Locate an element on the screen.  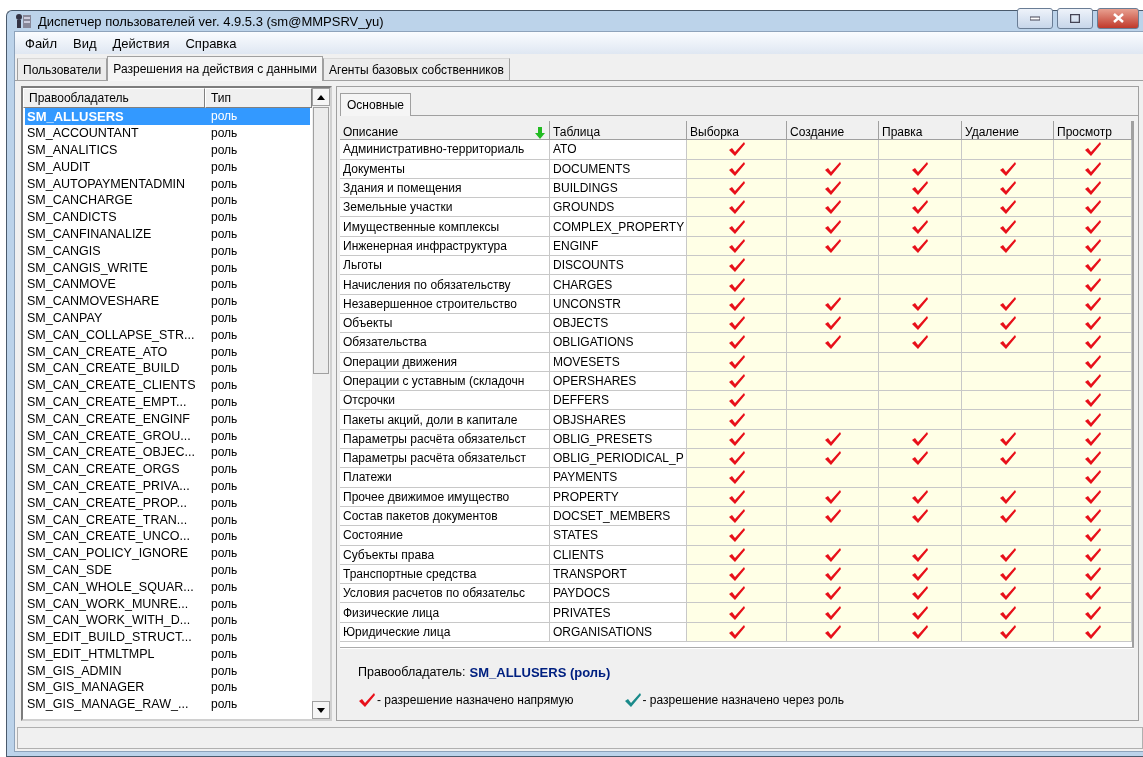
holder-row: SM_CANDICTS роль is located at coordinates (167, 217).